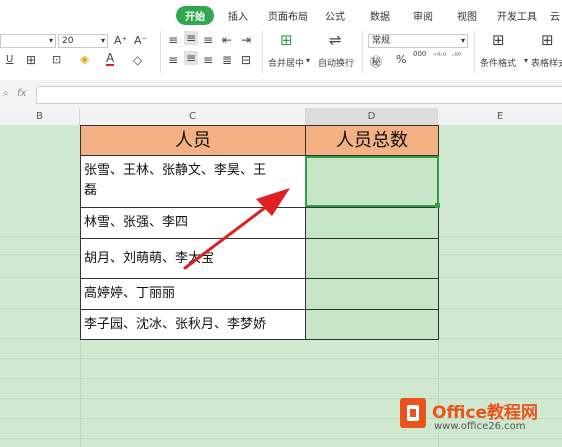 This screenshot has height=447, width=562. I want to click on watermark-brand: Office教程网, so click(485, 413).